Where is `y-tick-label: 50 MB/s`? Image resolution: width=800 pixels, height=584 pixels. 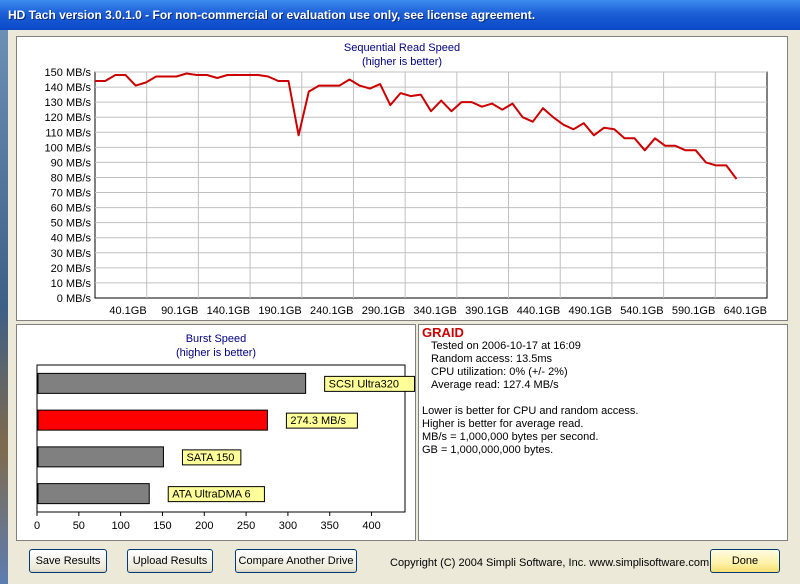
y-tick-label: 50 MB/s is located at coordinates (71, 224).